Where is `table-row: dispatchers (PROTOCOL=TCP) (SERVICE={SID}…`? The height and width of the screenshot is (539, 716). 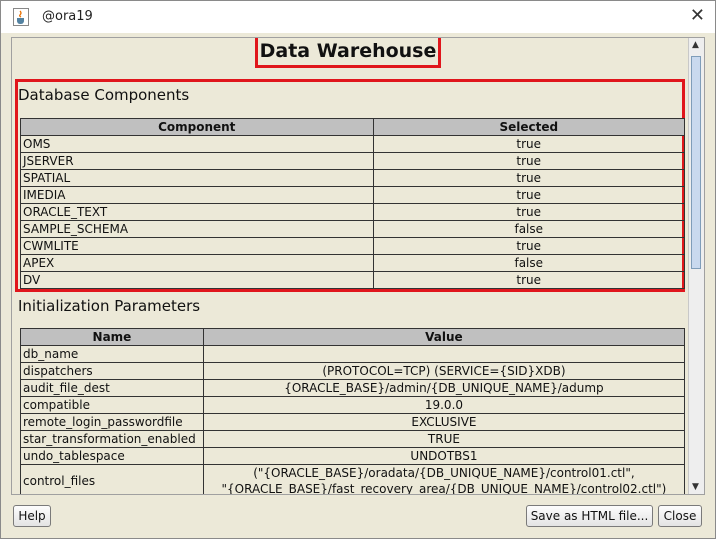 table-row: dispatchers (PROTOCOL=TCP) (SERVICE={SID}… is located at coordinates (353, 371).